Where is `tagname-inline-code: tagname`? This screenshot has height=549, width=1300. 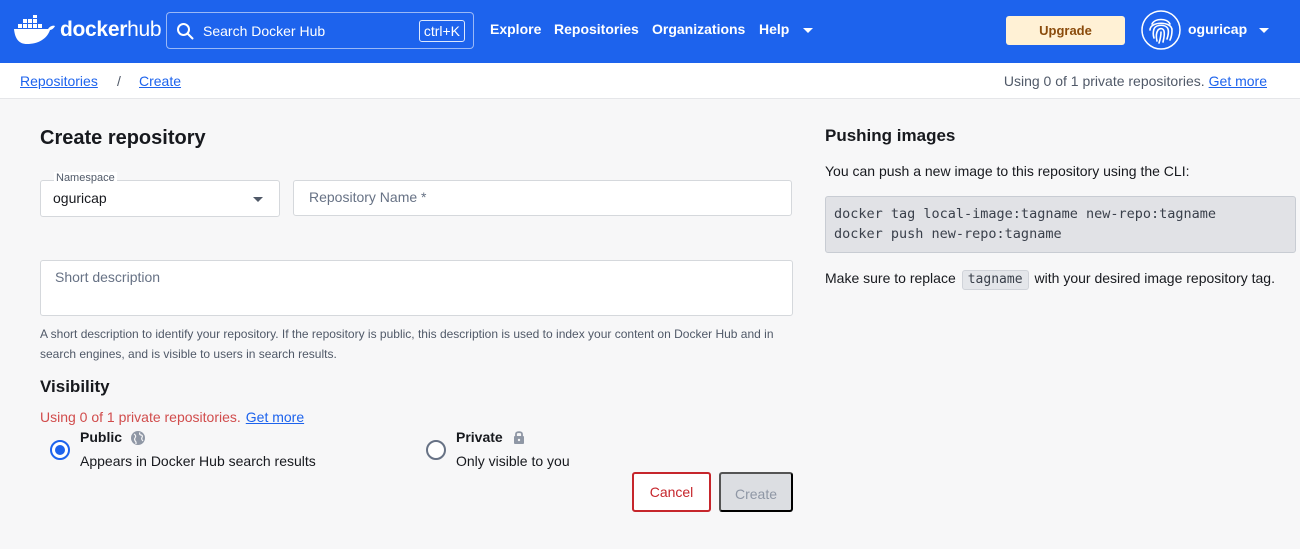
tagname-inline-code: tagname is located at coordinates (995, 280).